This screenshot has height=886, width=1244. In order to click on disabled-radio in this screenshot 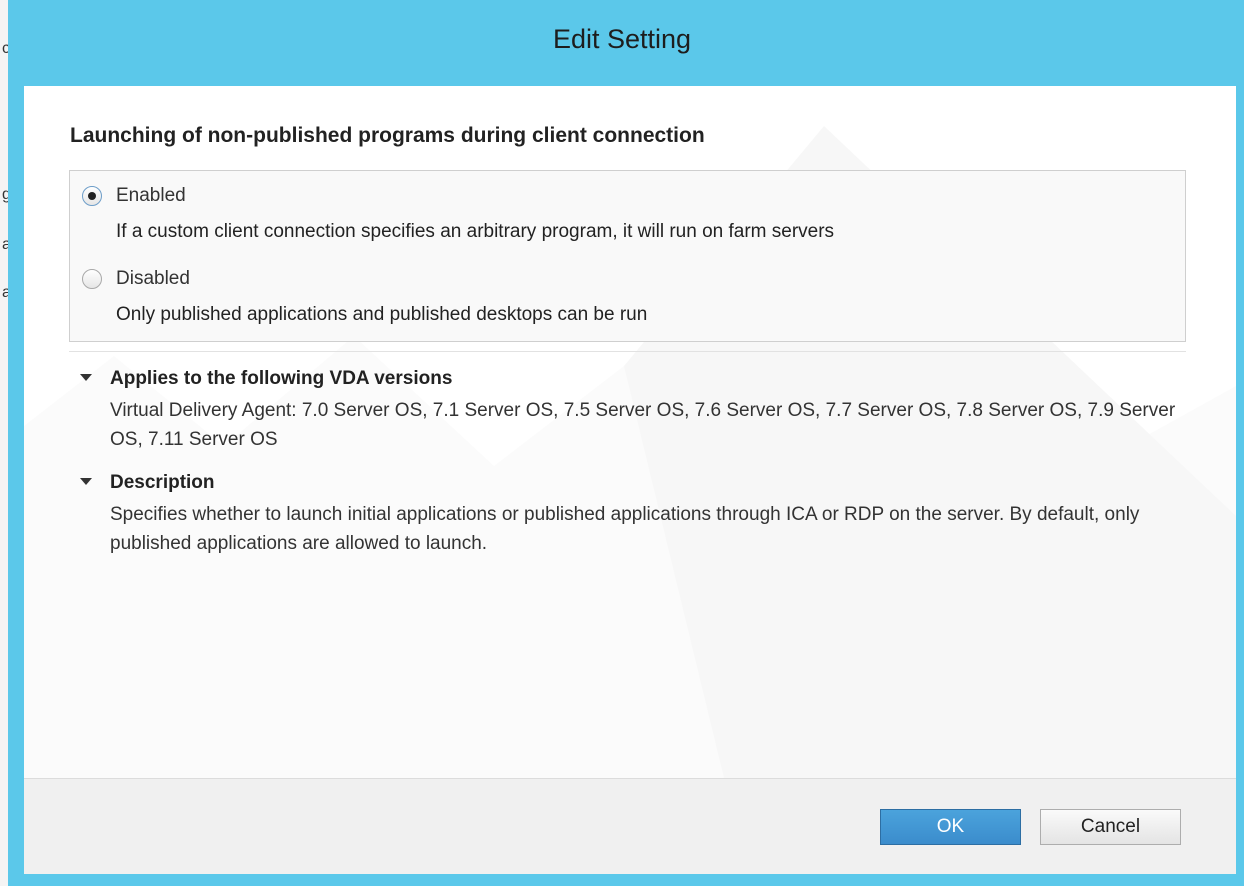, I will do `click(92, 279)`.